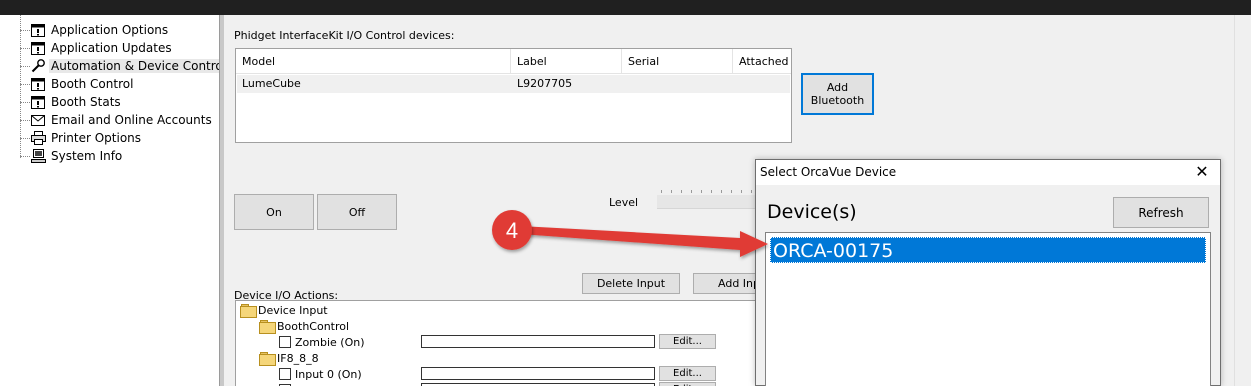 This screenshot has width=1251, height=386. What do you see at coordinates (1202, 172) in the screenshot?
I see `close-icon: ✕` at bounding box center [1202, 172].